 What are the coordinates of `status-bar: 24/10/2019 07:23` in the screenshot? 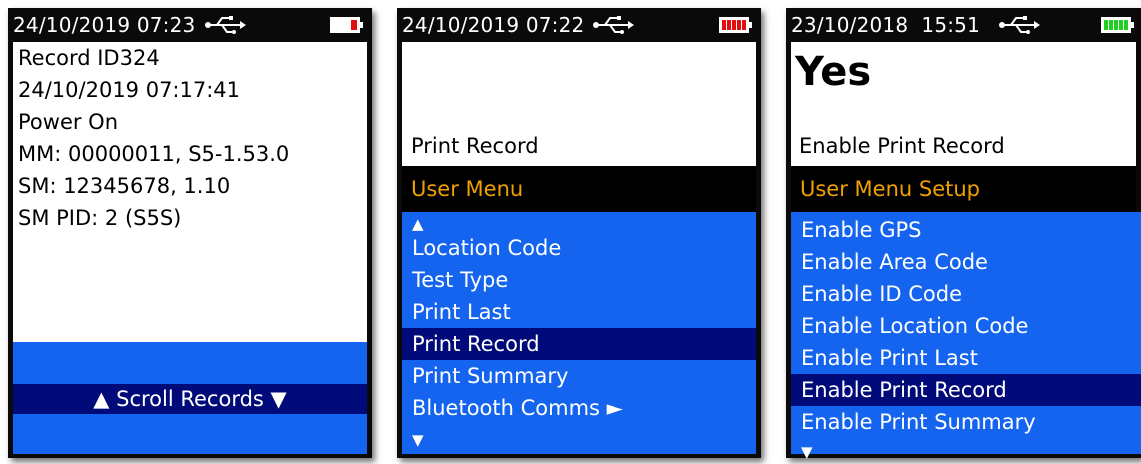 It's located at (190, 25).